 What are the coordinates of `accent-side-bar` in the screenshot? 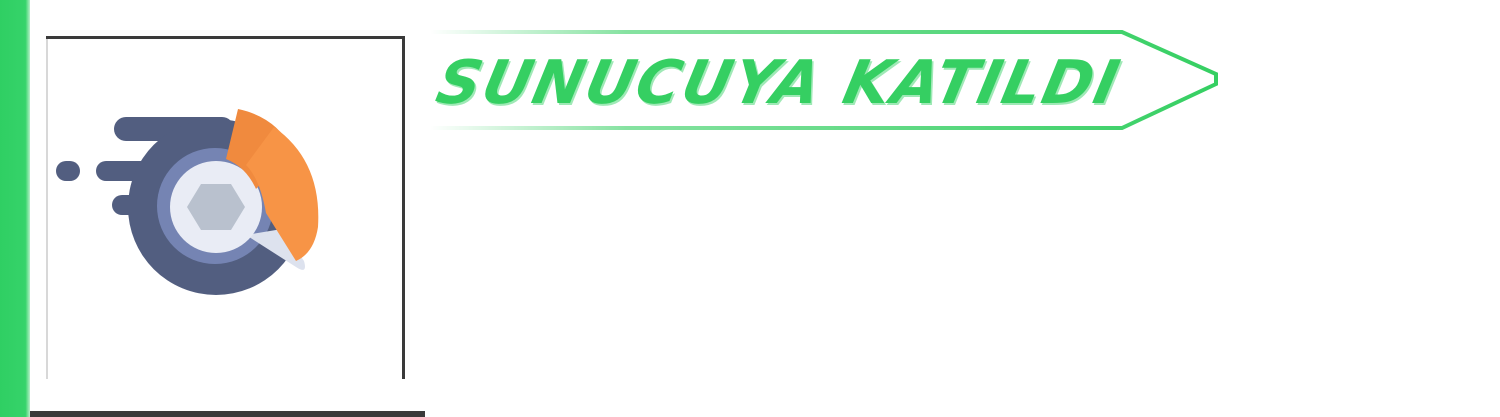 It's located at (15, 208).